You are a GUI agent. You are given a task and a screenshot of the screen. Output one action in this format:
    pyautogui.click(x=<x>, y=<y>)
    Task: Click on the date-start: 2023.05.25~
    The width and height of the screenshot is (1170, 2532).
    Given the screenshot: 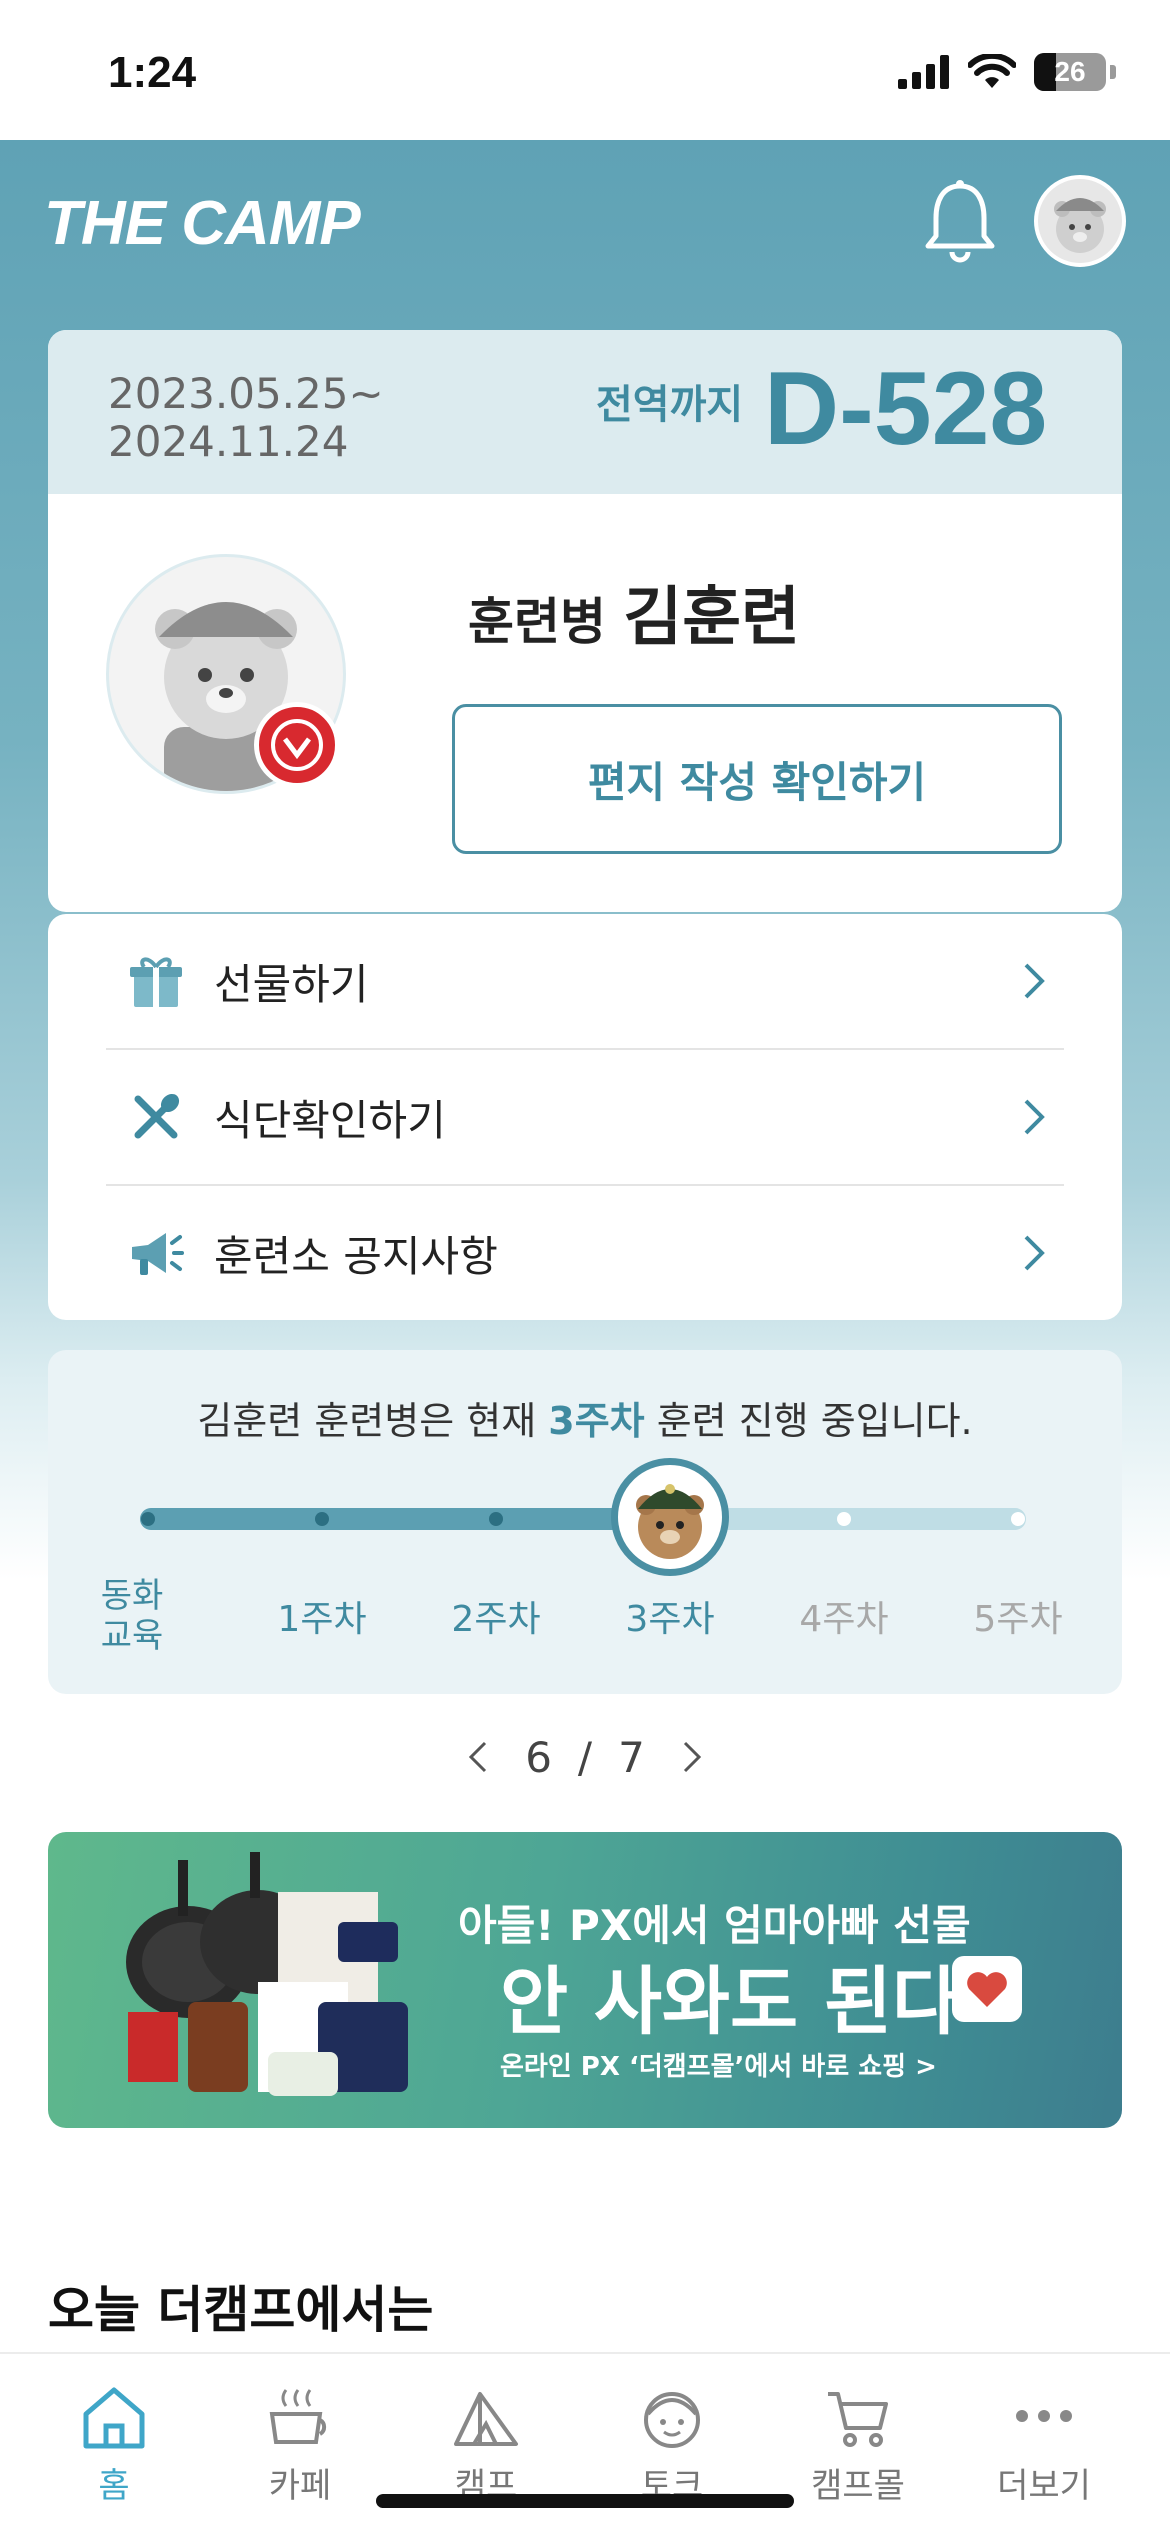 What is the action you would take?
    pyautogui.click(x=246, y=393)
    